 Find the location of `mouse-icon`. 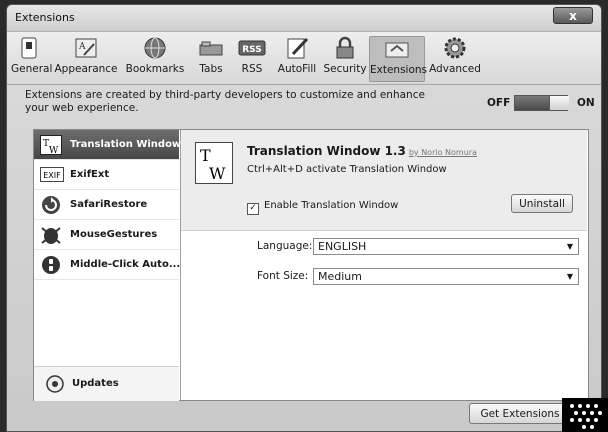

mouse-icon is located at coordinates (51, 265).